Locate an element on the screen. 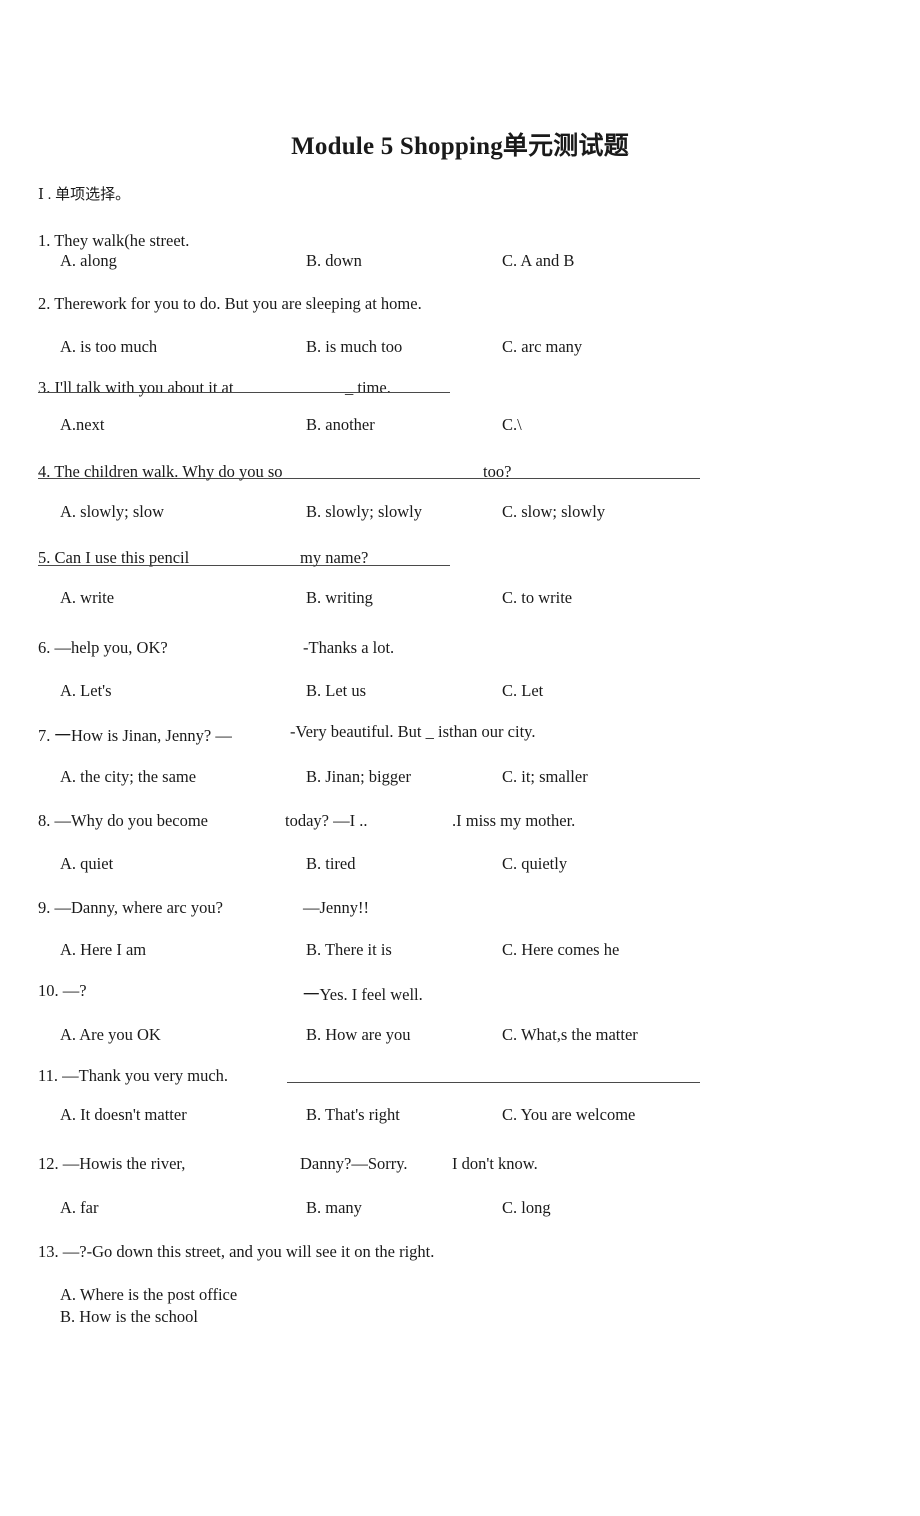 This screenshot has width=920, height=1516. question-stem-continuation: I don't know. is located at coordinates (495, 1163).